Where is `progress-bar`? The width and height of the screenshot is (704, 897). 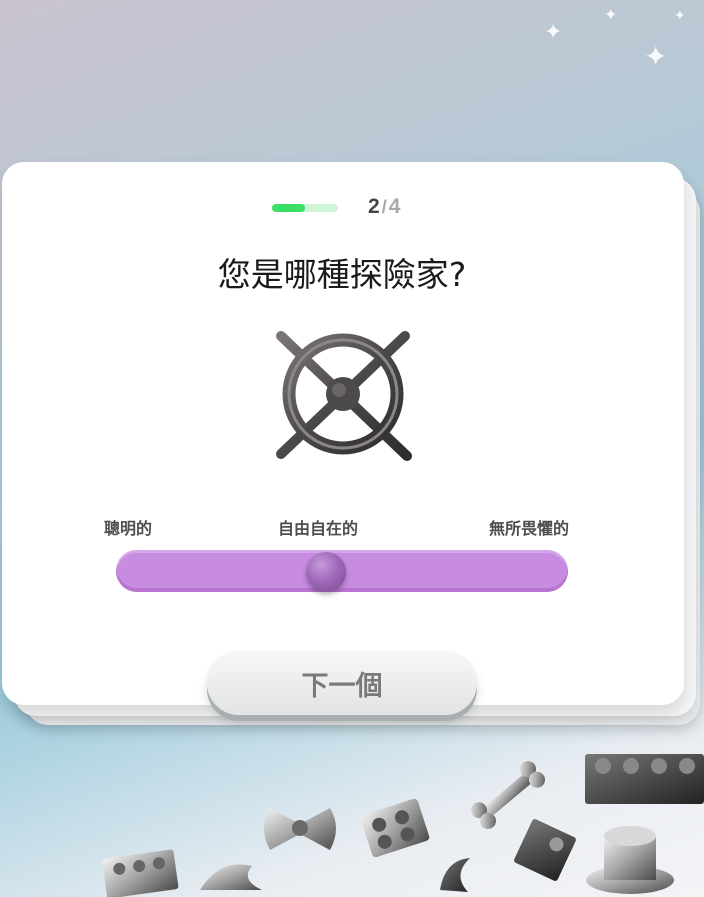 progress-bar is located at coordinates (305, 208).